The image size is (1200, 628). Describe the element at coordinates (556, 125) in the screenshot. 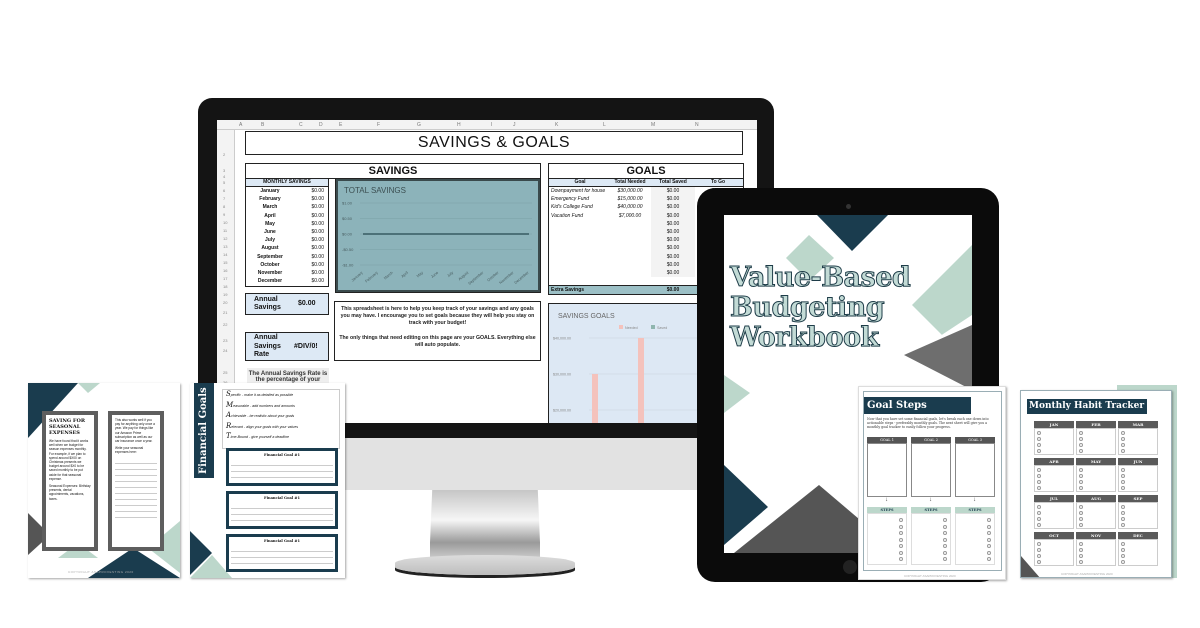

I see `column-header: K` at that location.